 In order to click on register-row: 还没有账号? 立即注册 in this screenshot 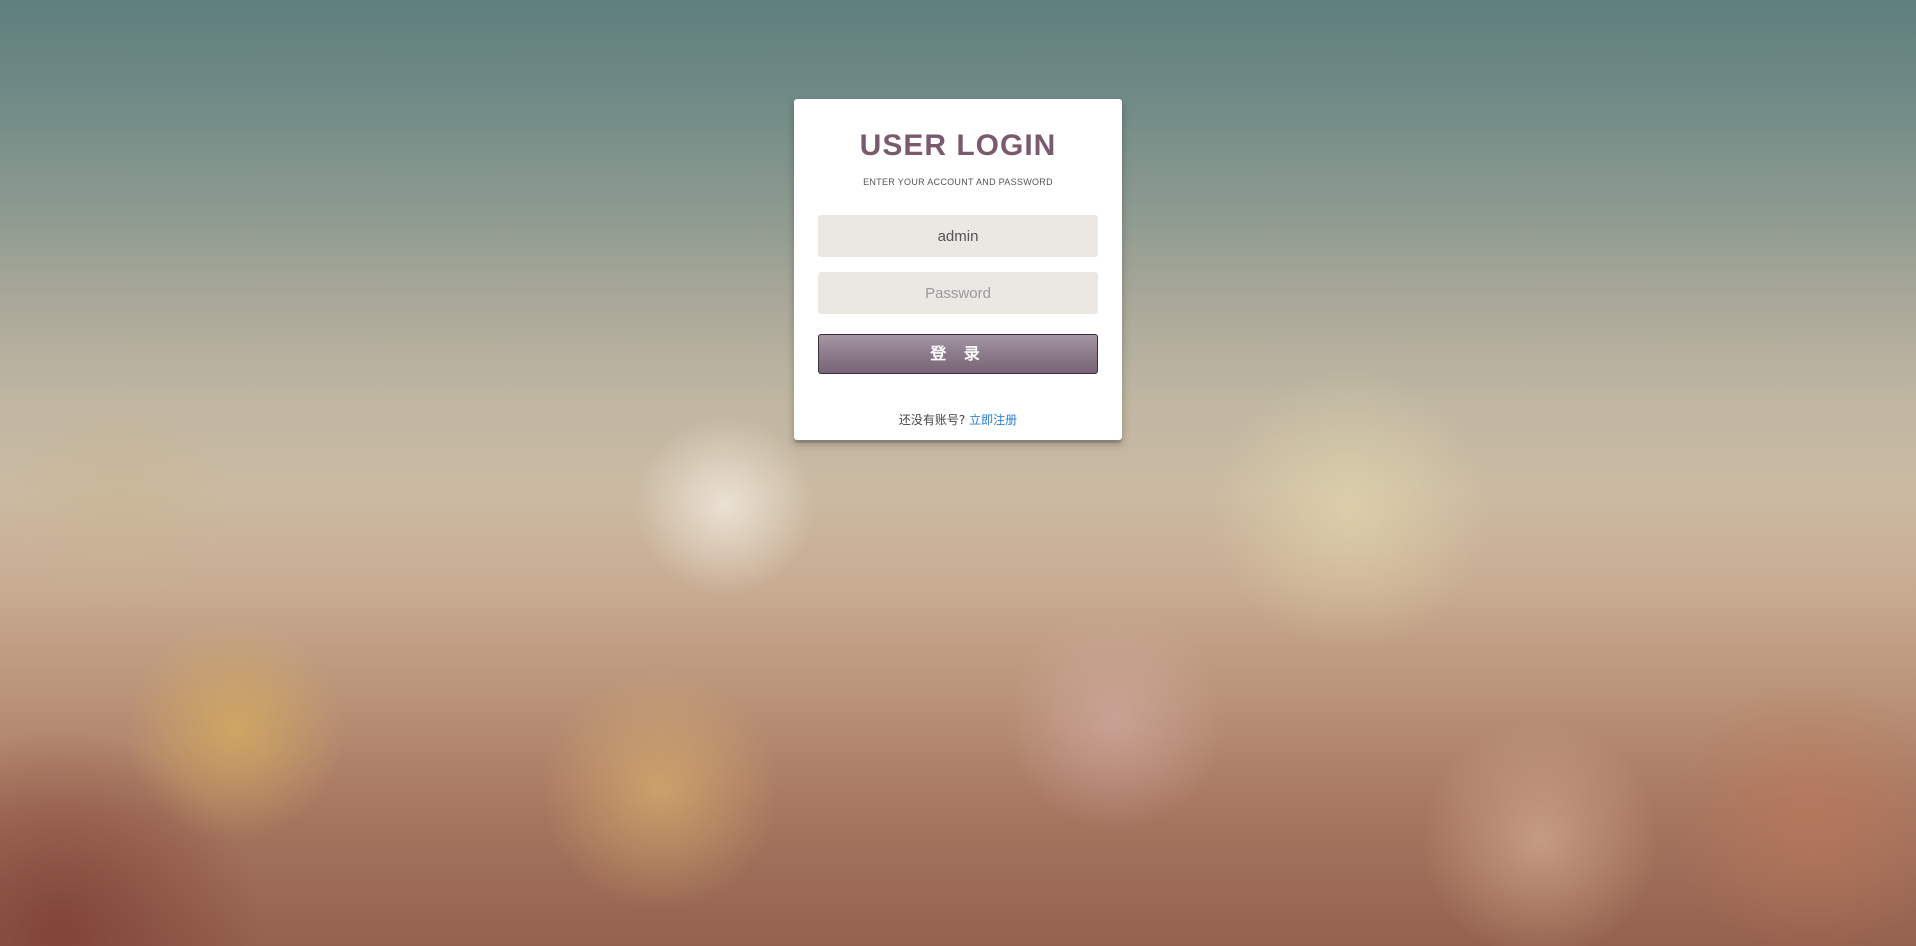, I will do `click(958, 419)`.